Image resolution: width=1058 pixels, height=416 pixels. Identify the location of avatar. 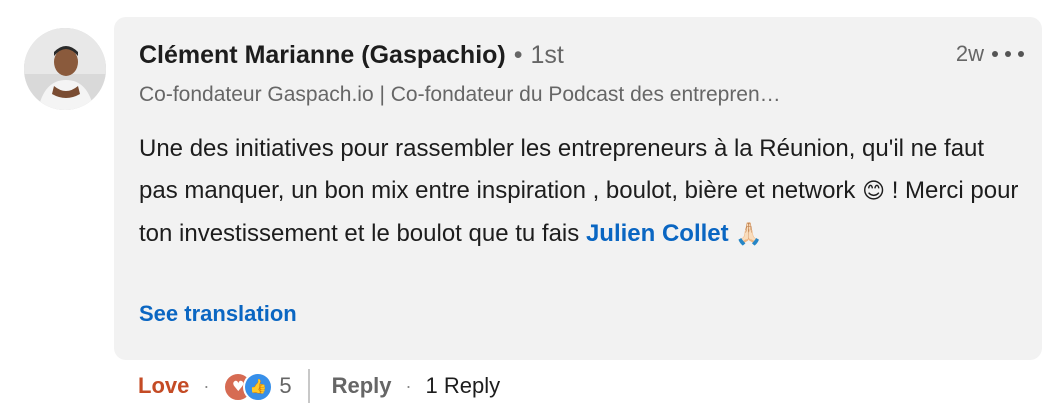
(65, 69).